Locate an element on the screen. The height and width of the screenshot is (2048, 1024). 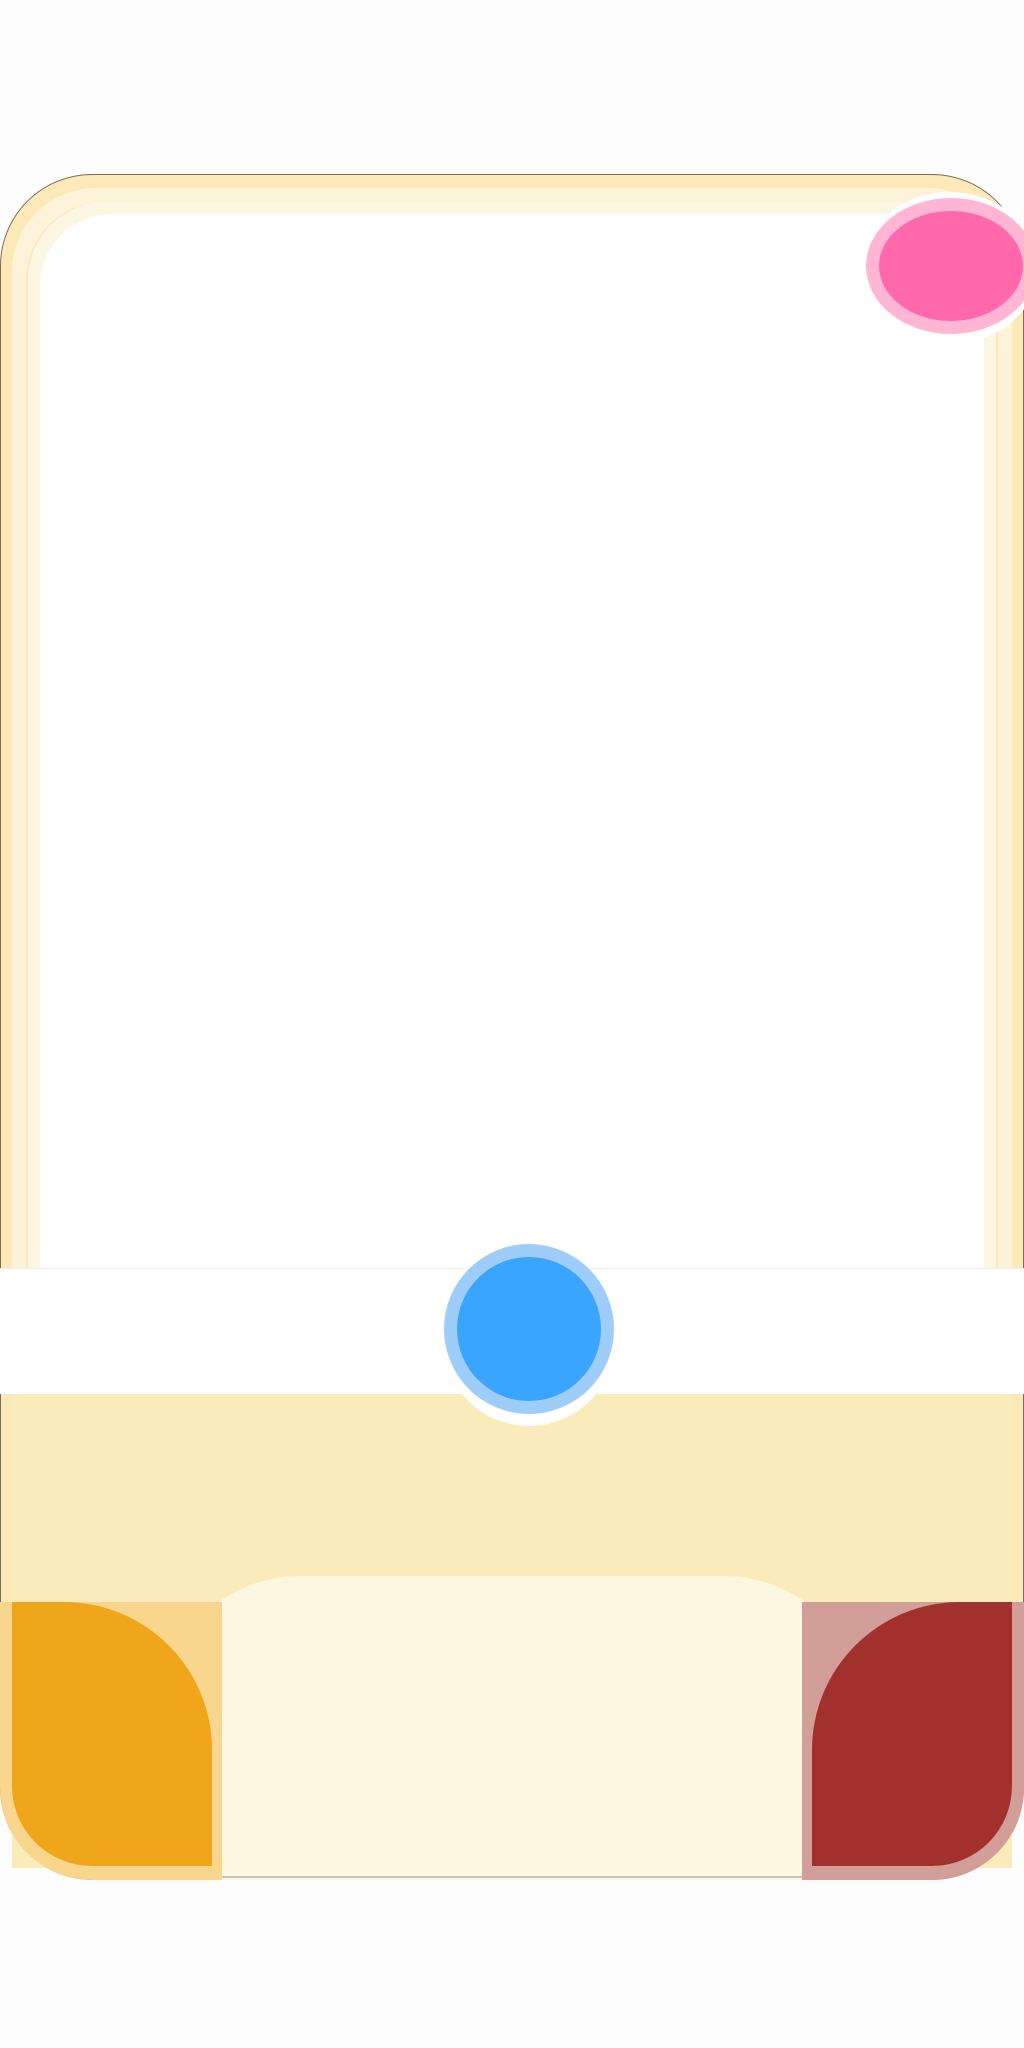
pink-puck-icon is located at coordinates (951, 266).